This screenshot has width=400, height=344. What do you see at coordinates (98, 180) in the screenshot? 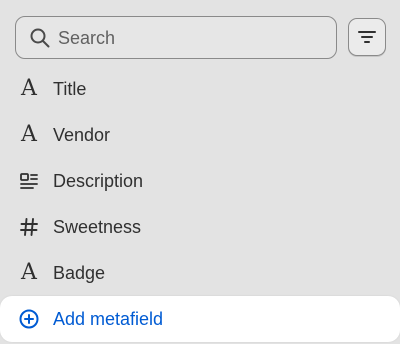
I see `field-item-label: Description` at bounding box center [98, 180].